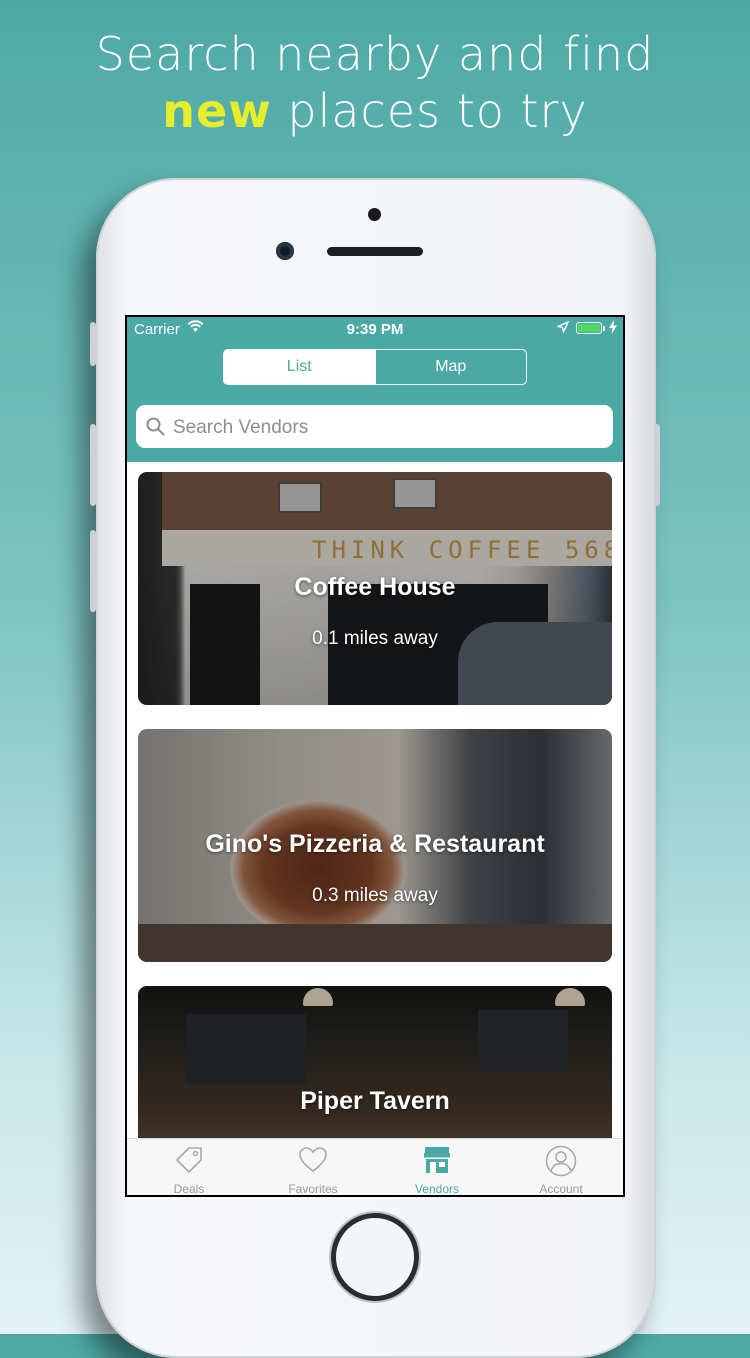  Describe the element at coordinates (589, 328) in the screenshot. I see `battery-icon` at that location.